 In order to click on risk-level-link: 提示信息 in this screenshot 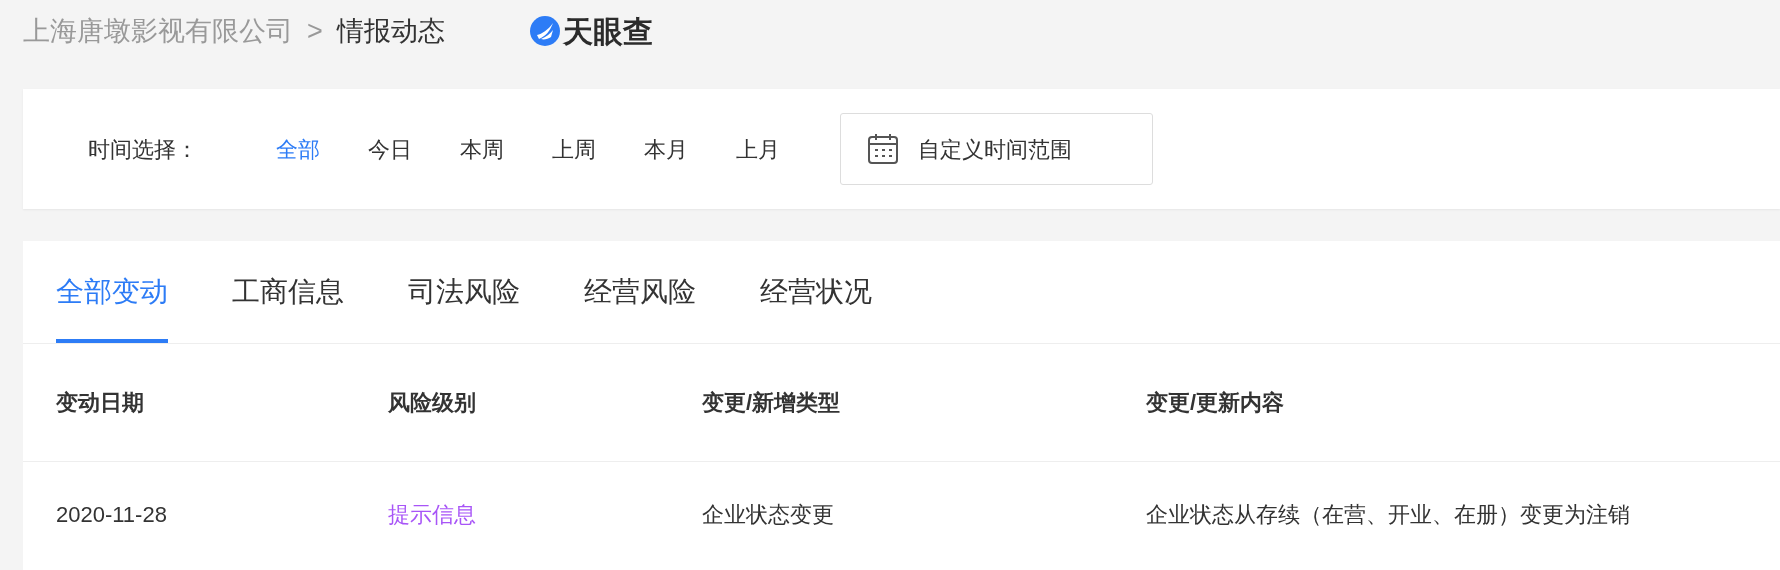, I will do `click(432, 514)`.